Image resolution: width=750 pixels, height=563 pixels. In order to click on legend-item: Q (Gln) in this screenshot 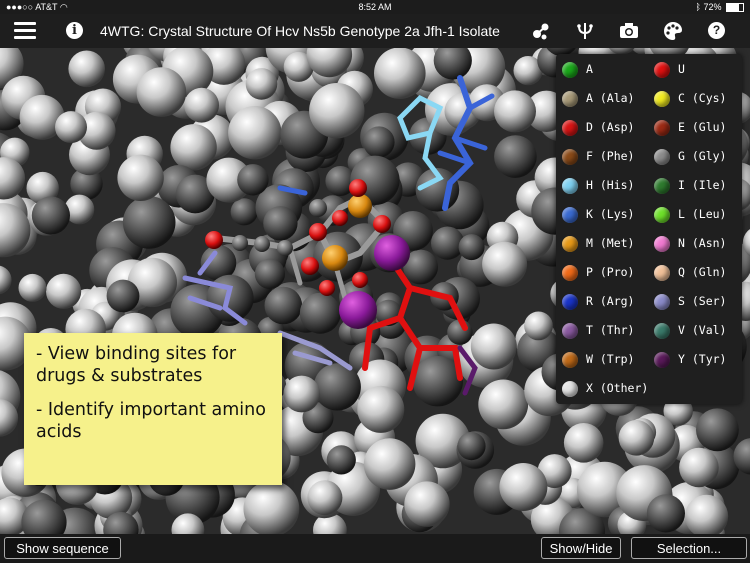, I will do `click(690, 272)`.